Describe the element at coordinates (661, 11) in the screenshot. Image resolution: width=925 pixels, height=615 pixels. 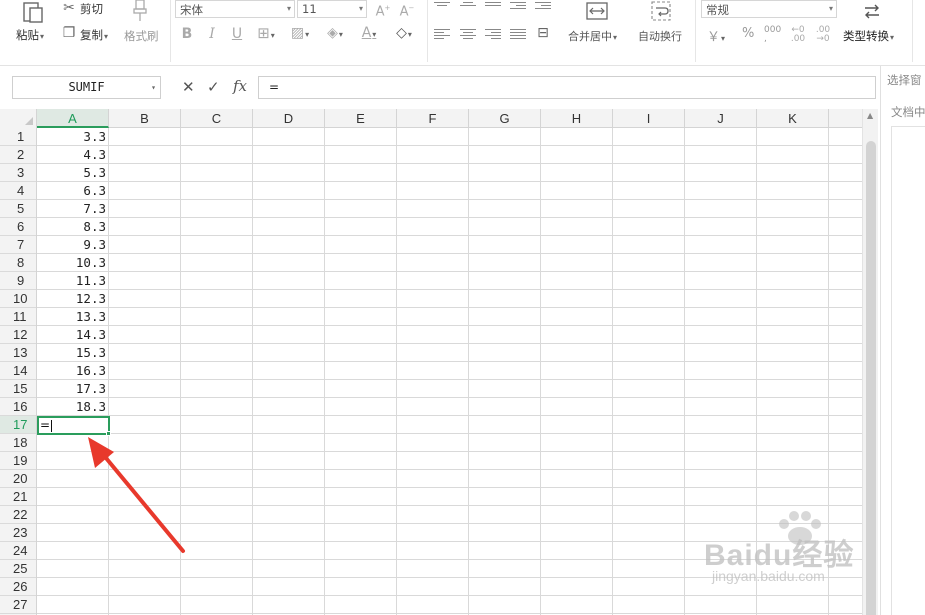
I see `wrap-text-icon` at that location.